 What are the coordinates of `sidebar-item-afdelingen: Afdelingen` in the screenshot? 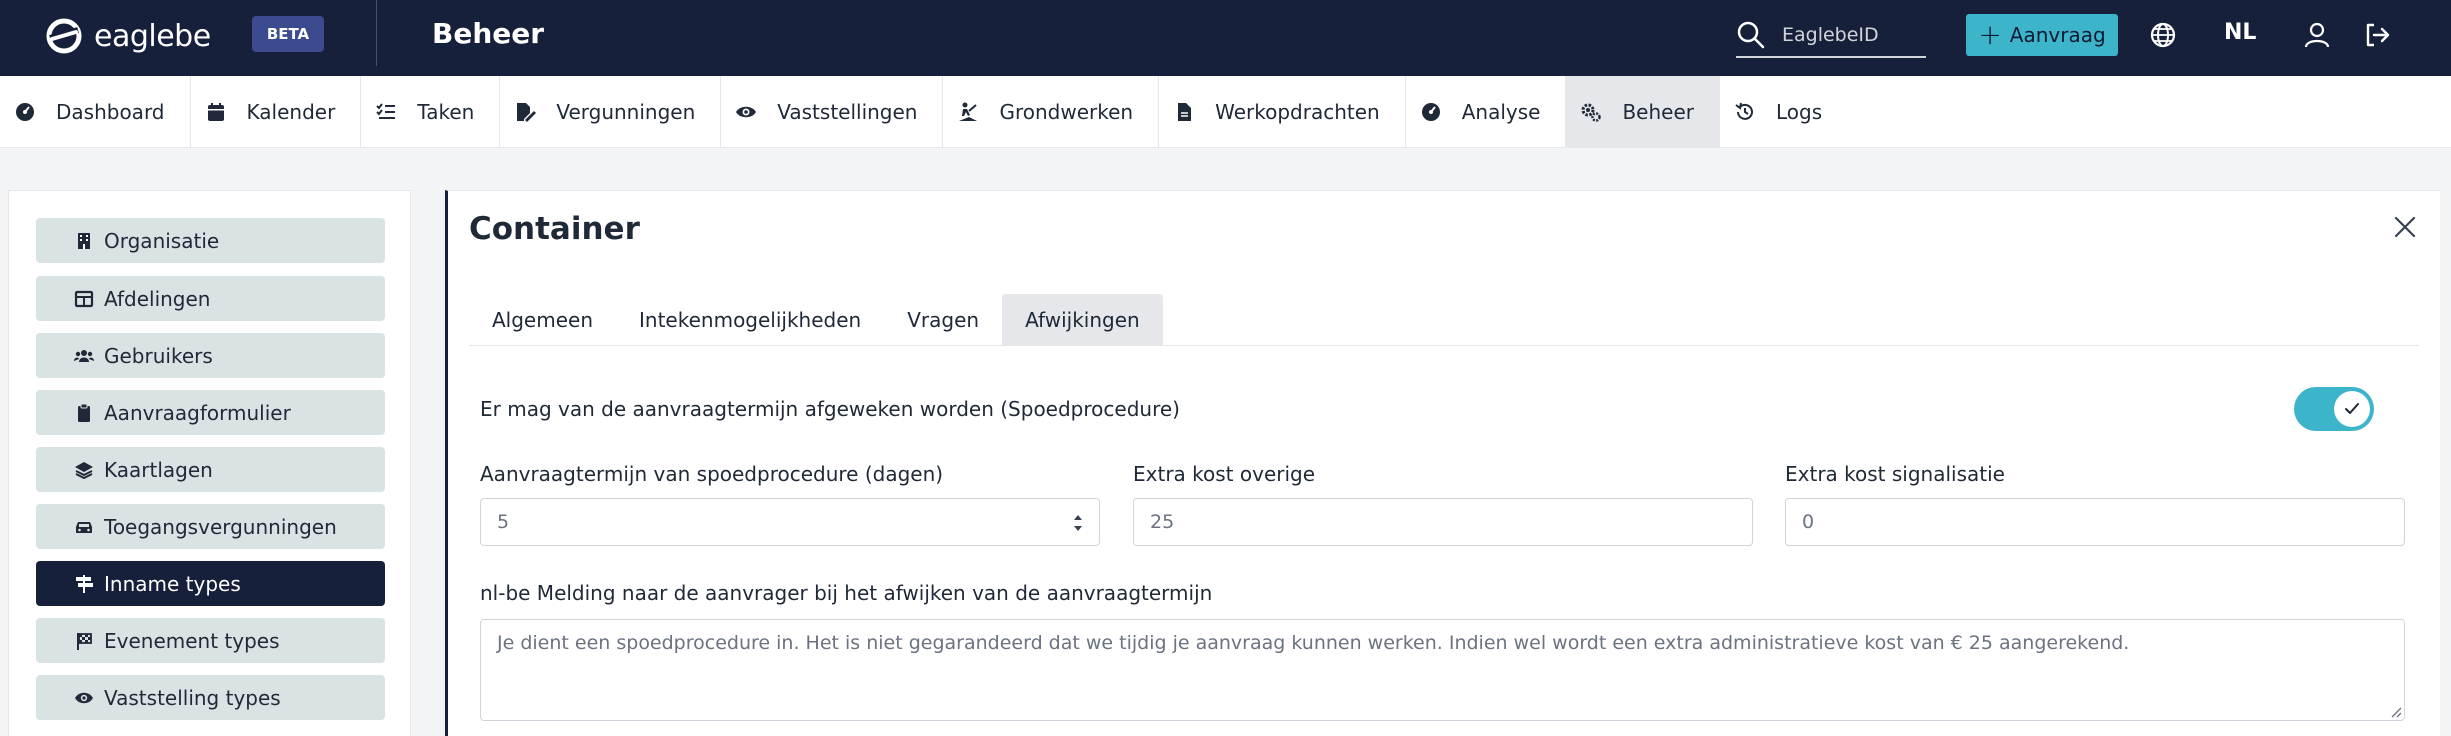 It's located at (210, 298).